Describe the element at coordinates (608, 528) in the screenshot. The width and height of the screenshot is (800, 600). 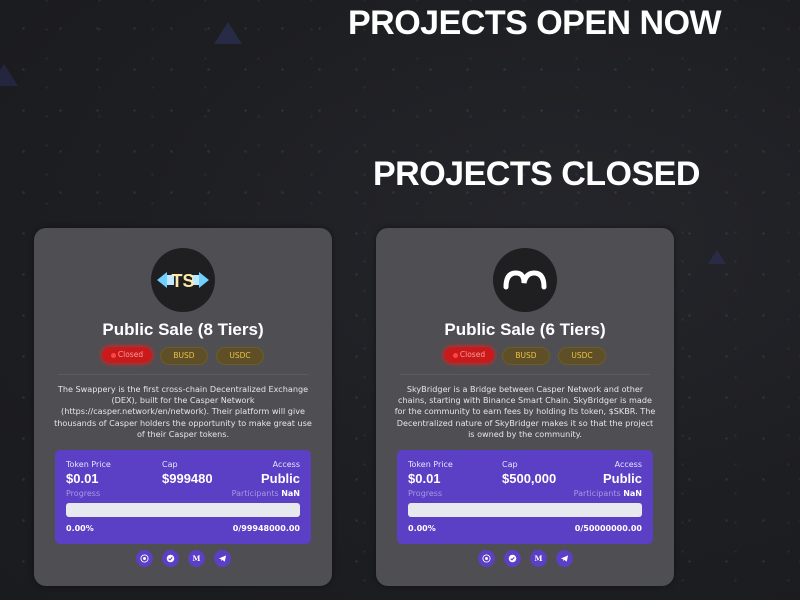
I see `raised-amount: 0/50000000.00` at that location.